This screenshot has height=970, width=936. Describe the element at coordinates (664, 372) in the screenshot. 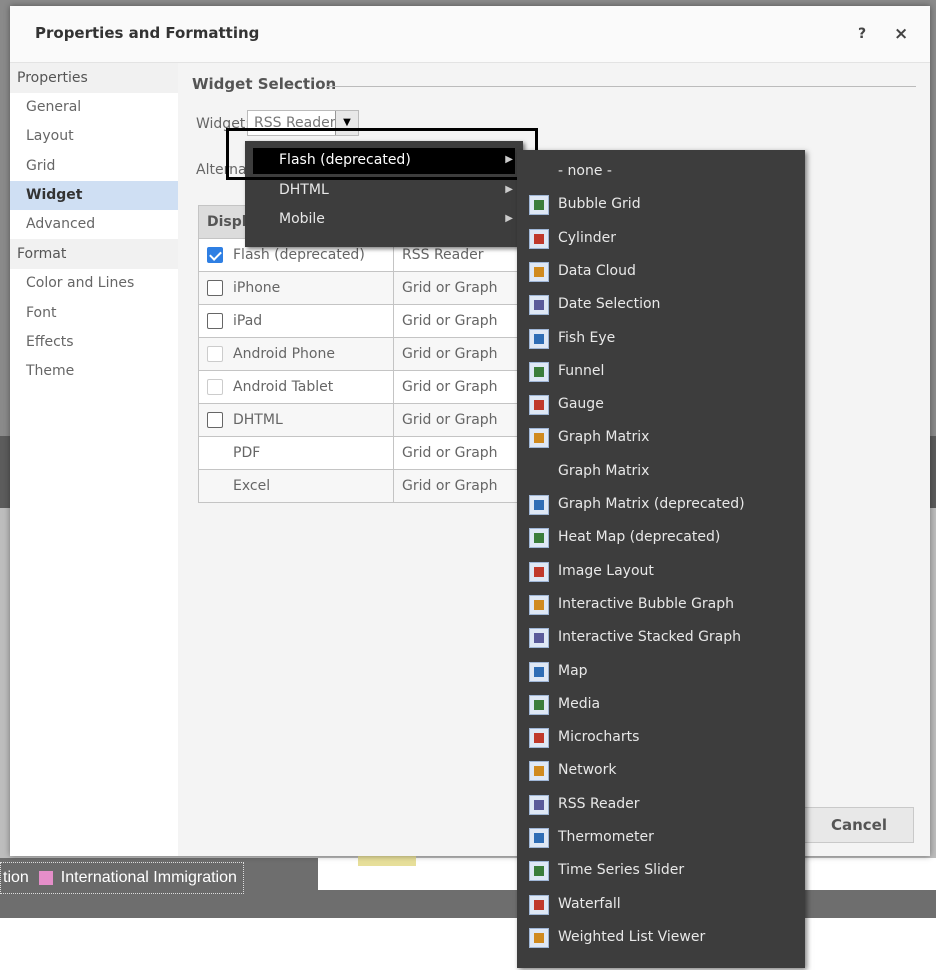

I see `widget-menu-item: Funnel` at that location.